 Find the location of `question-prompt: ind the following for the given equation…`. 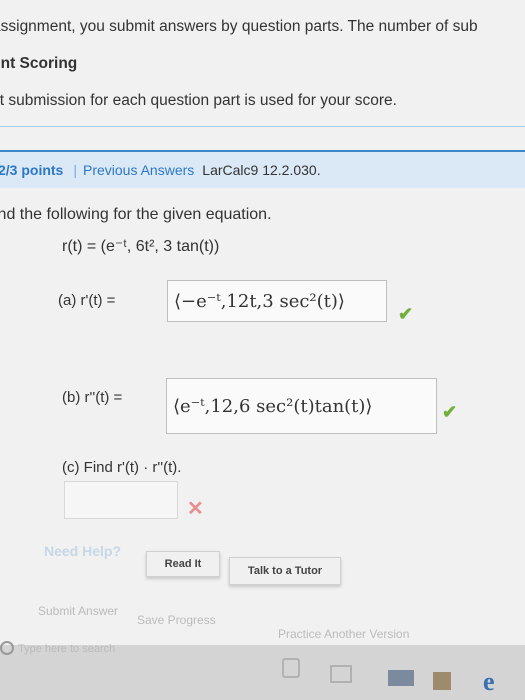

question-prompt: ind the following for the given equation… is located at coordinates (136, 214).